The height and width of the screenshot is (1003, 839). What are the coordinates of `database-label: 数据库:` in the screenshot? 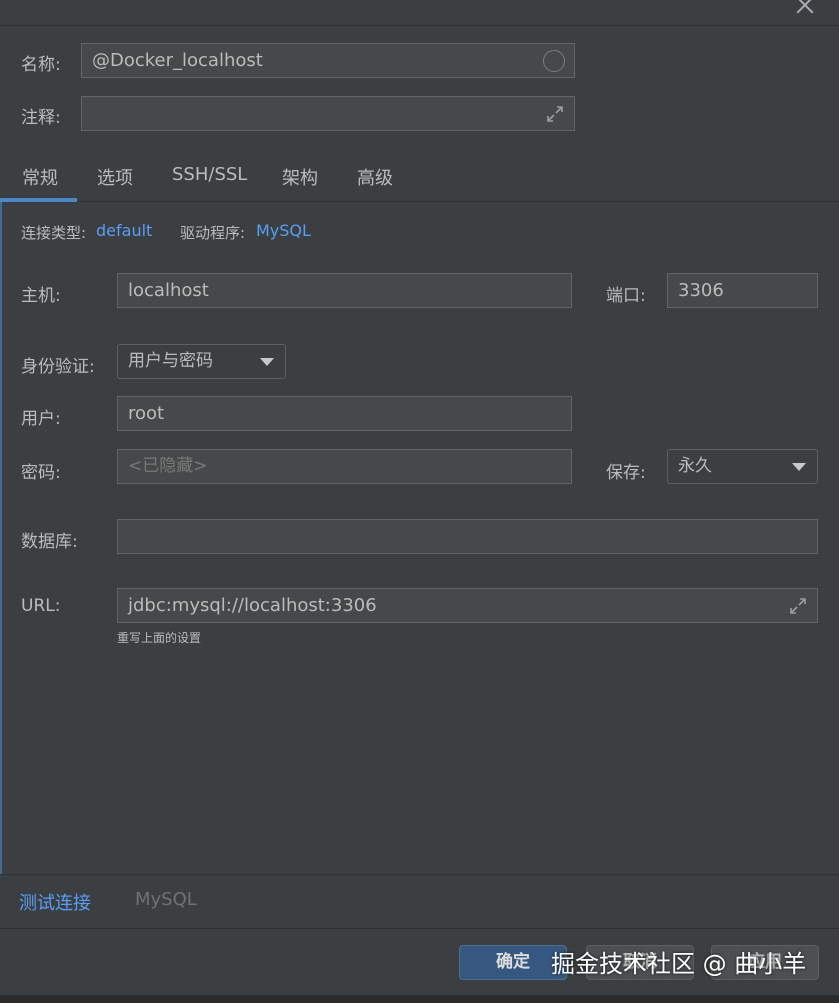 It's located at (49, 542).